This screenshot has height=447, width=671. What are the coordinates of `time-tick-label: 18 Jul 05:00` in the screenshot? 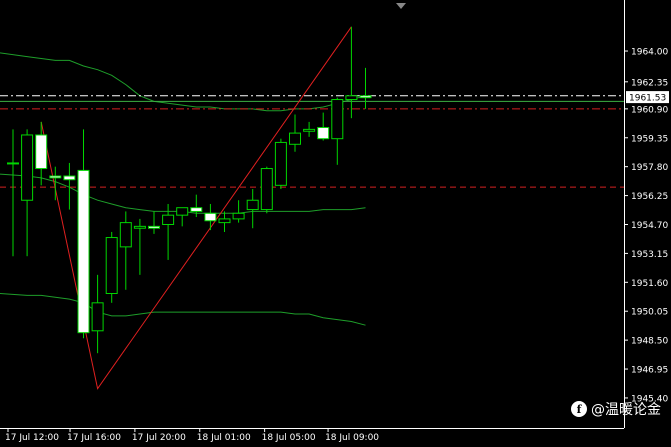 It's located at (289, 438).